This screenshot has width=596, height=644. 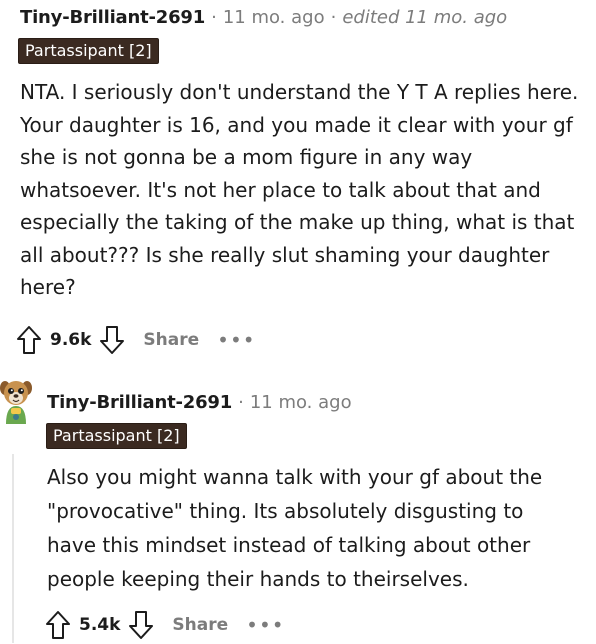 What do you see at coordinates (48, 287) in the screenshot?
I see `comment-line: here?` at bounding box center [48, 287].